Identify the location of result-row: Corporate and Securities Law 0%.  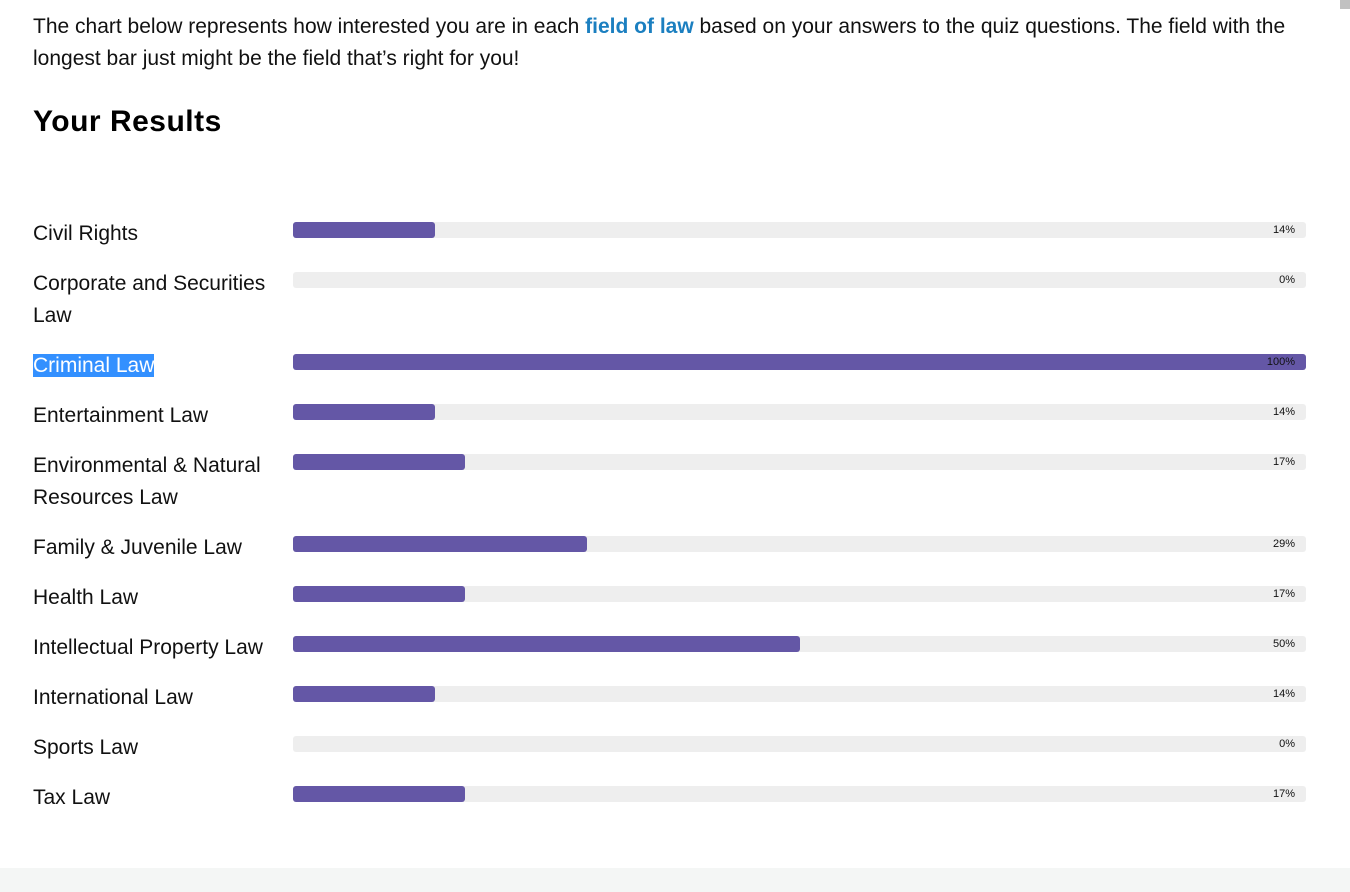
(669, 300).